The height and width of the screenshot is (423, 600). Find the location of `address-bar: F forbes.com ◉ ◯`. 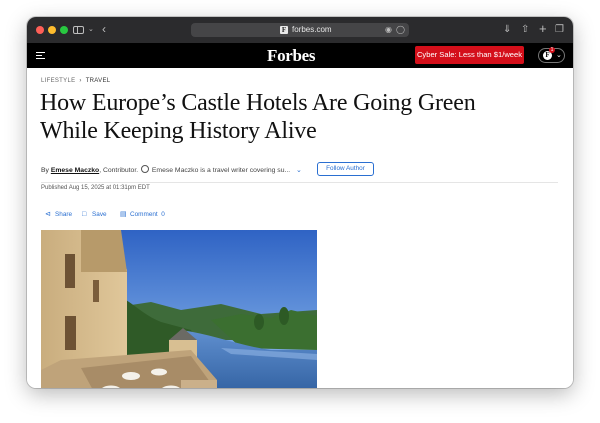

address-bar: F forbes.com ◉ ◯ is located at coordinates (300, 30).